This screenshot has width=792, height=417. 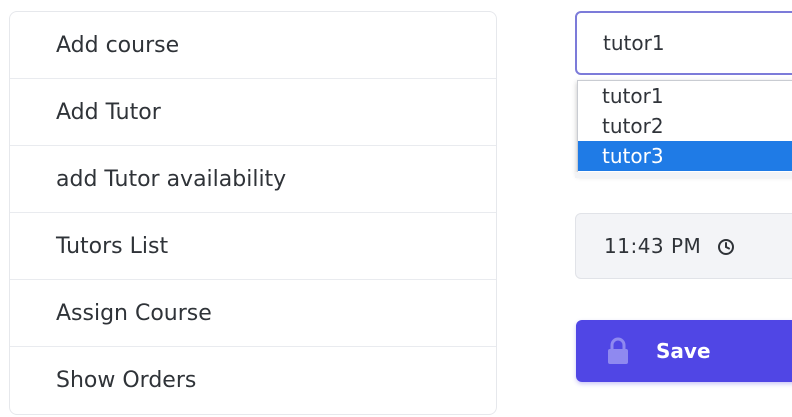 I want to click on time-input: 11:43 PM, so click(x=683, y=246).